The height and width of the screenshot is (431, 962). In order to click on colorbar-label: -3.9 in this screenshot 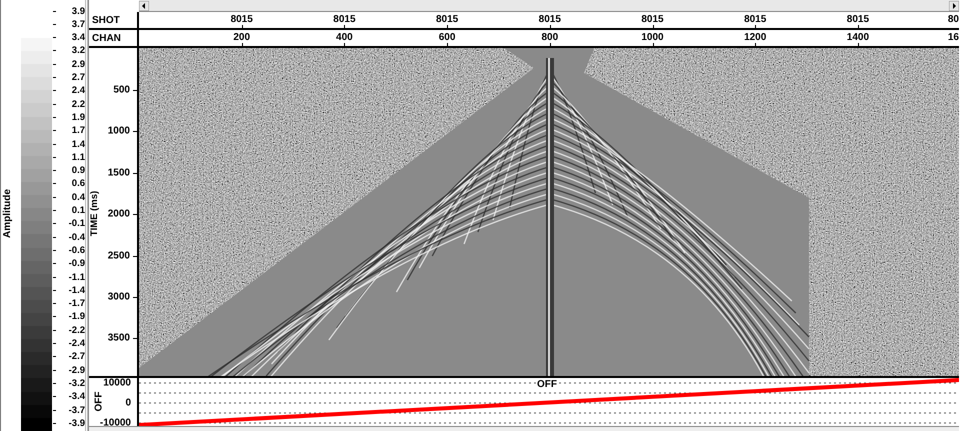, I will do `click(76, 423)`.